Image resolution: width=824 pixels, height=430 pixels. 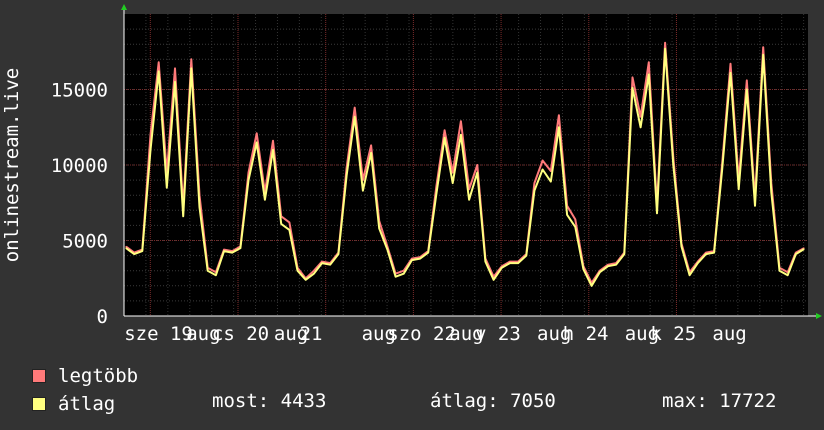 What do you see at coordinates (39, 404) in the screenshot?
I see `legend-swatch-avg` at bounding box center [39, 404].